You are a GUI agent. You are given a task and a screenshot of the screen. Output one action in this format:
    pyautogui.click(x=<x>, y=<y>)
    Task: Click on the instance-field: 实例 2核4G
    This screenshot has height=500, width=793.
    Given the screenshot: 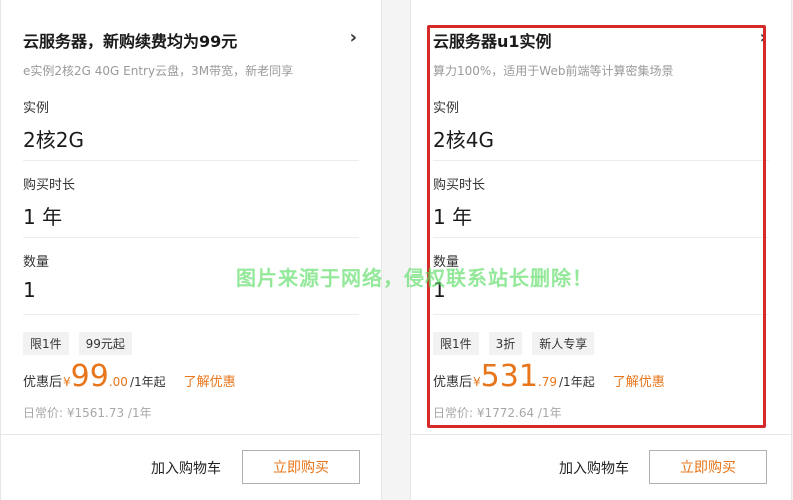 What is the action you would take?
    pyautogui.click(x=601, y=135)
    